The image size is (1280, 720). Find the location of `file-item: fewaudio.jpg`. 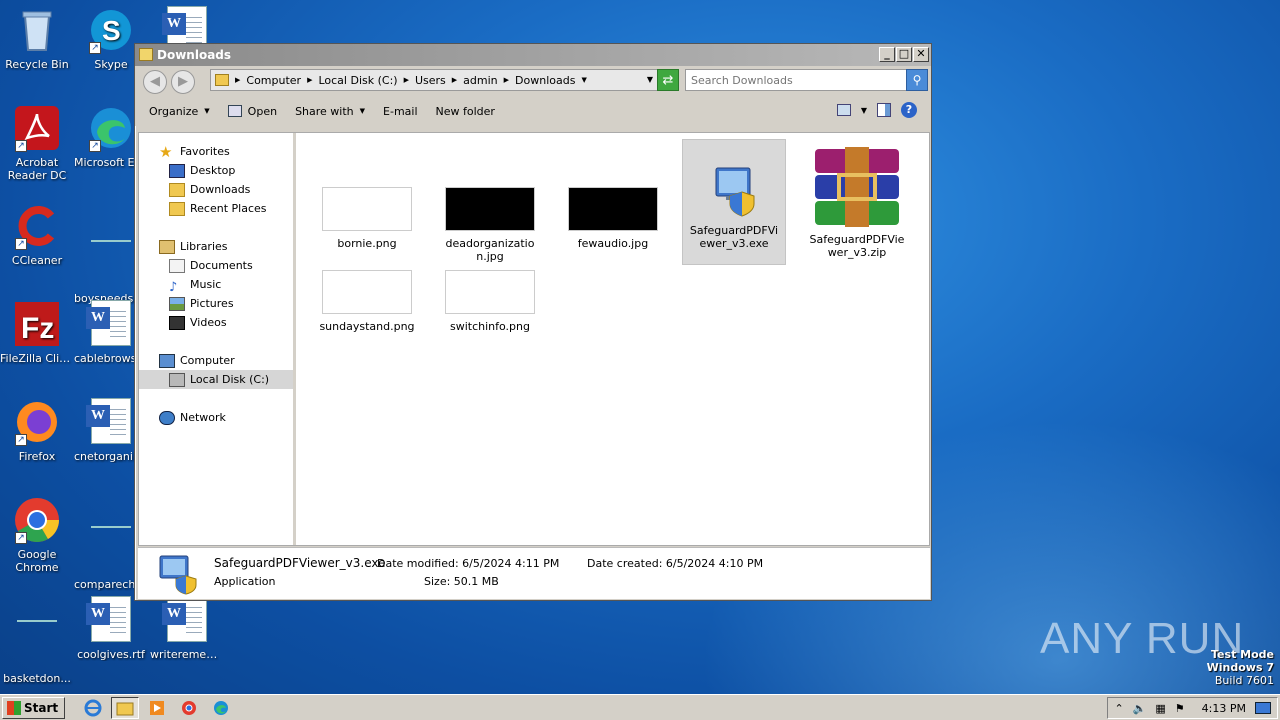

file-item: fewaudio.jpg is located at coordinates (613, 218).